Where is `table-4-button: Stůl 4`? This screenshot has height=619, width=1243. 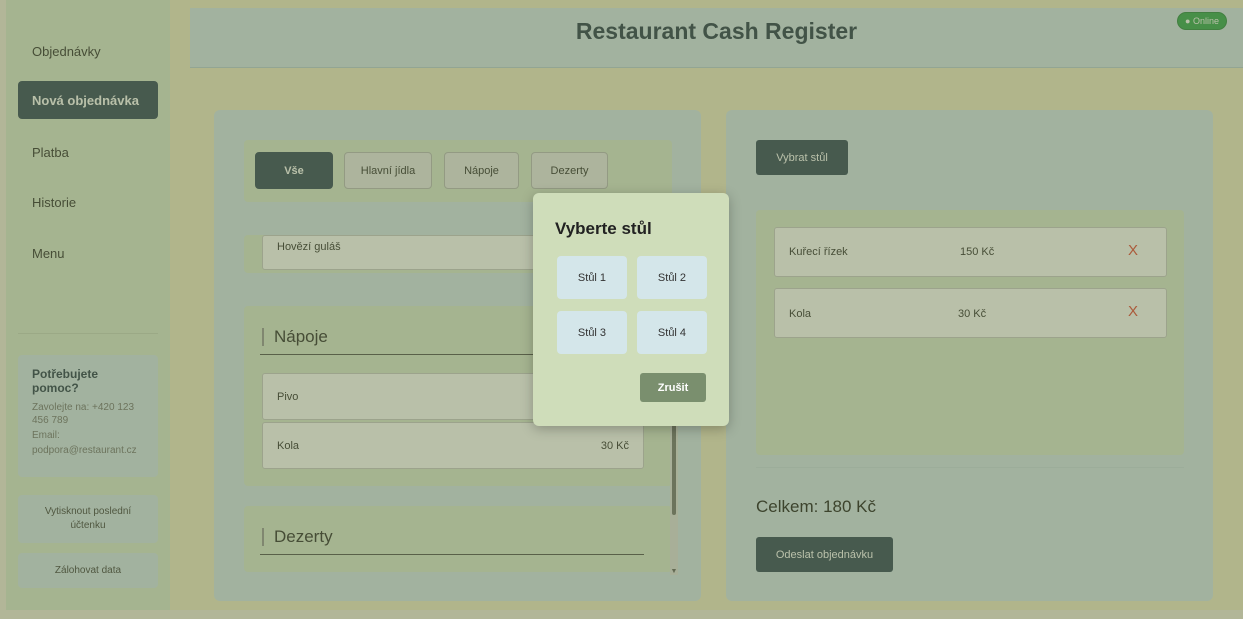
table-4-button: Stůl 4 is located at coordinates (672, 332).